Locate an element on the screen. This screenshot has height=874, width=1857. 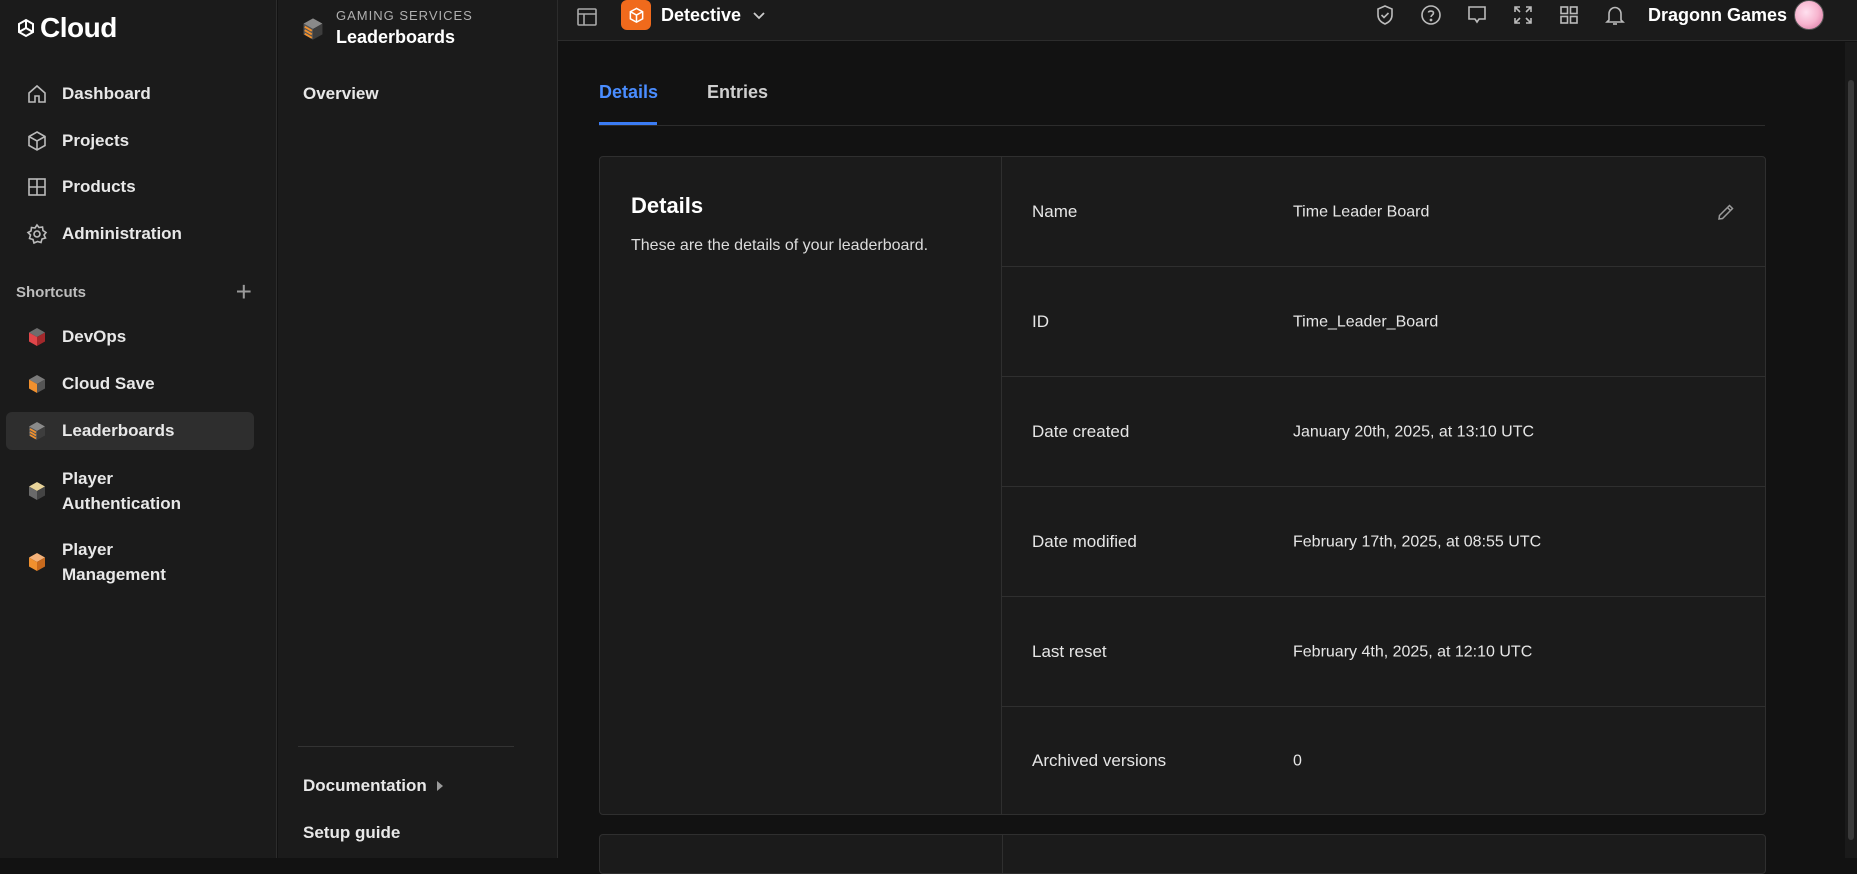
sidebar-item-label: Cloud Save is located at coordinates (108, 383).